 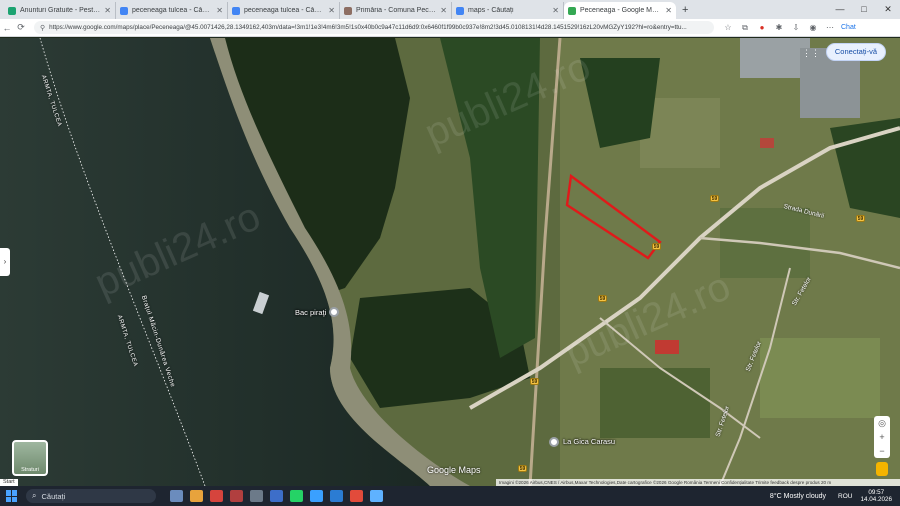 What do you see at coordinates (42, 28) in the screenshot?
I see `site-info-icon: ⚲` at bounding box center [42, 28].